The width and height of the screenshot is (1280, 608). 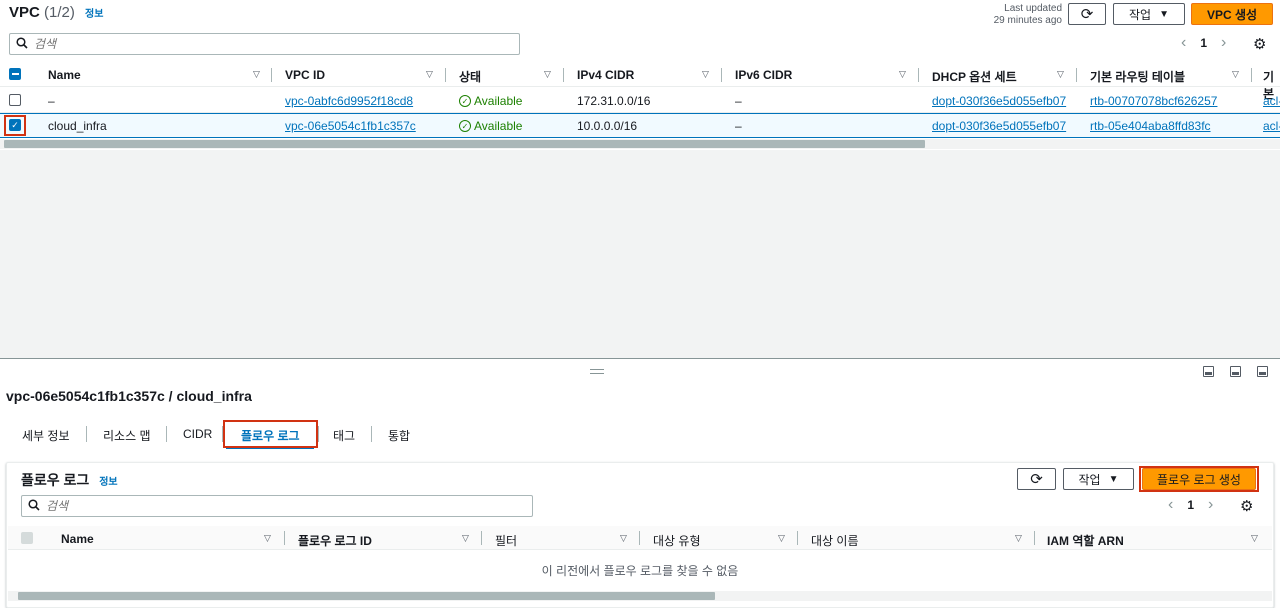 What do you see at coordinates (1150, 126) in the screenshot?
I see `route-table-link: rtb-05e404aba8ffd83fc` at bounding box center [1150, 126].